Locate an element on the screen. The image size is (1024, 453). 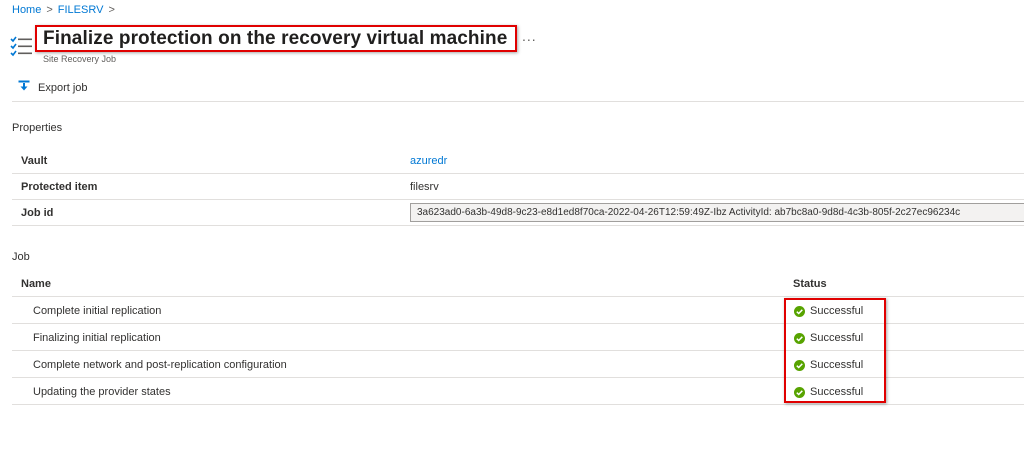
job-list-icon is located at coordinates (22, 48).